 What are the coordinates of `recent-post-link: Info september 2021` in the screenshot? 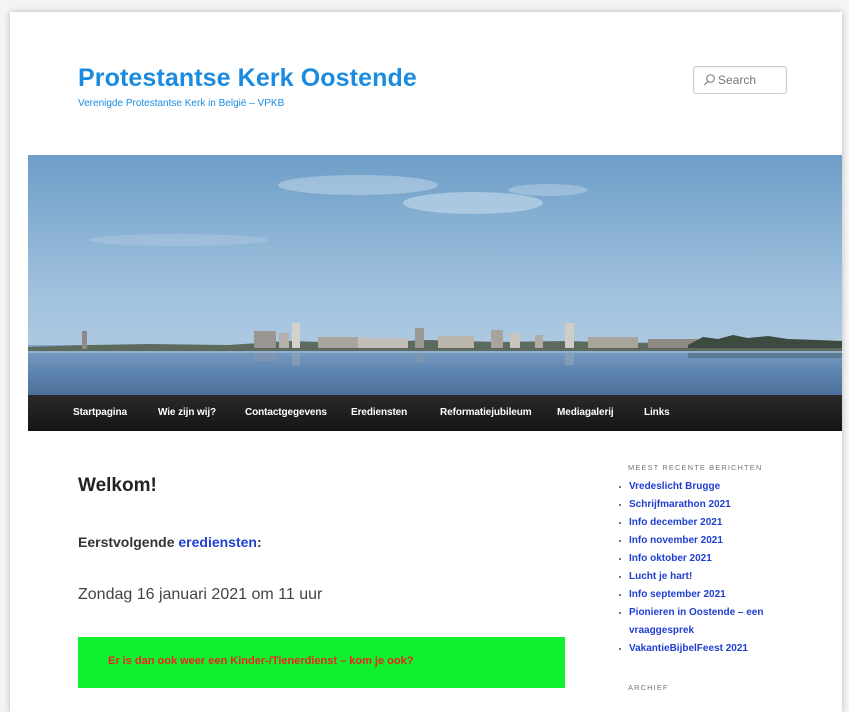 It's located at (708, 595).